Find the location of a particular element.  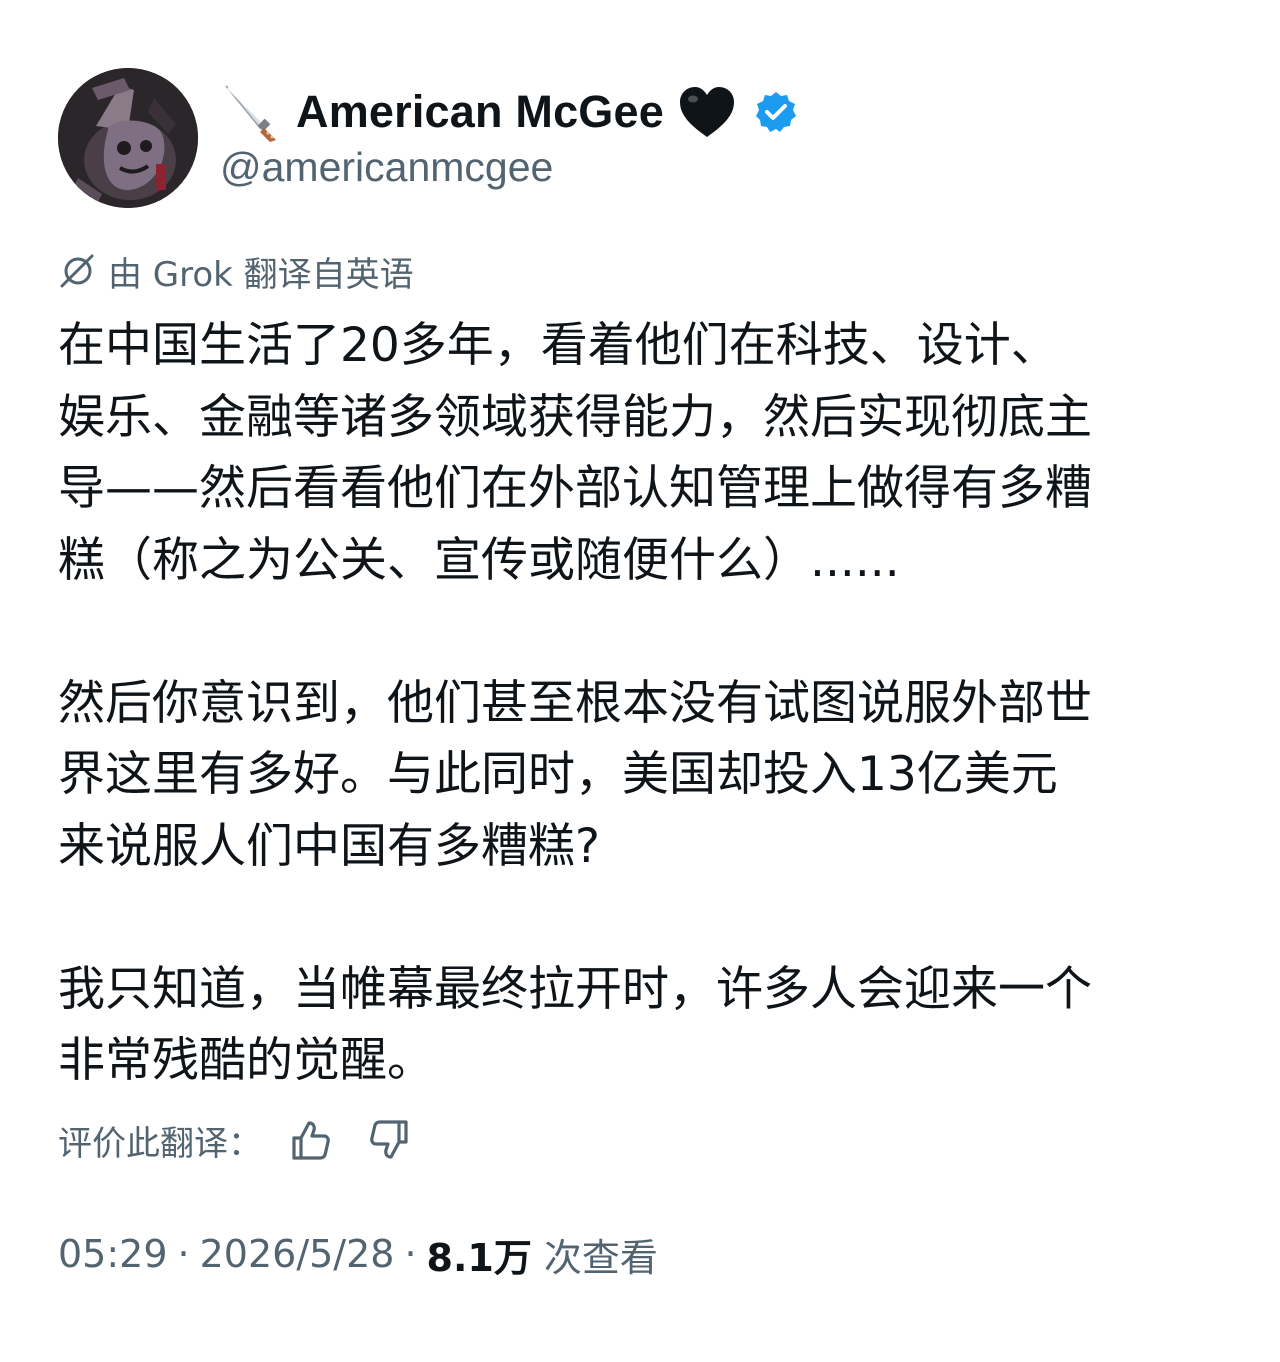

translate-slash-icon is located at coordinates (77, 271).